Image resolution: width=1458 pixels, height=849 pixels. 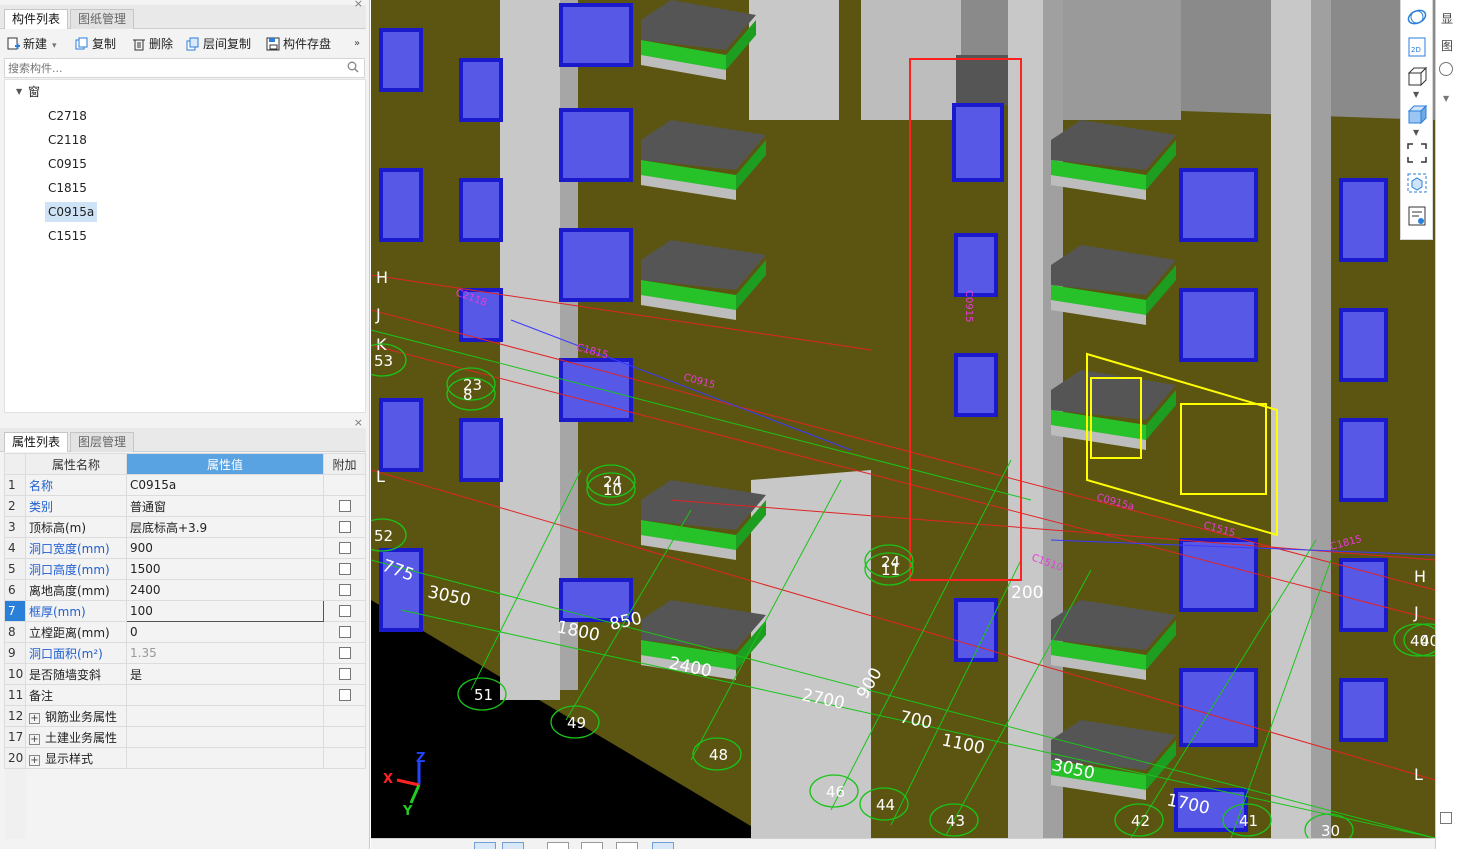 I want to click on search-icon, so click(x=353, y=67).